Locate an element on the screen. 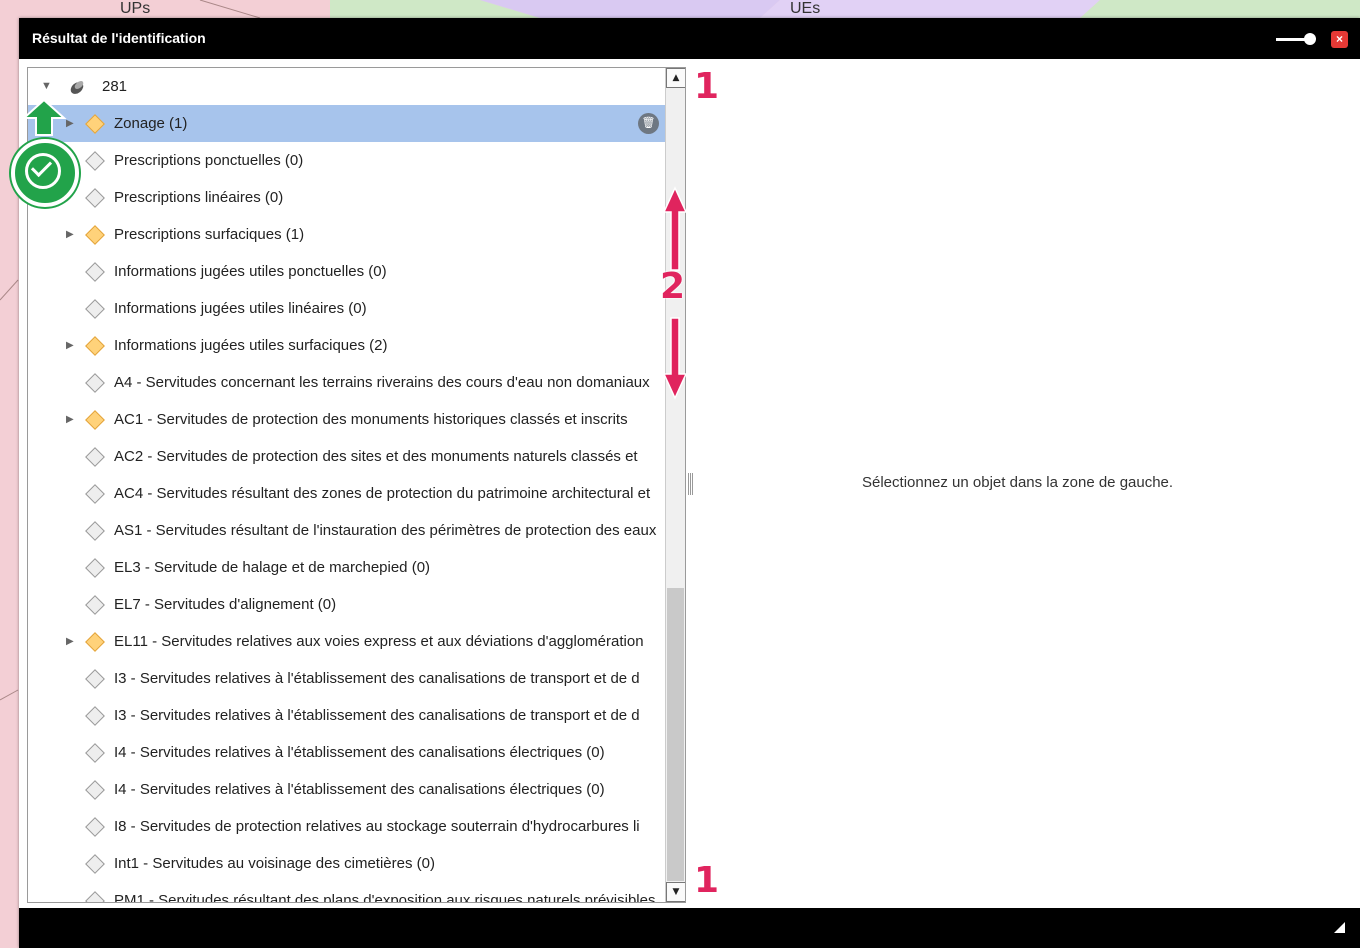 The width and height of the screenshot is (1360, 948). annotation-number-2: 2 is located at coordinates (673, 286).